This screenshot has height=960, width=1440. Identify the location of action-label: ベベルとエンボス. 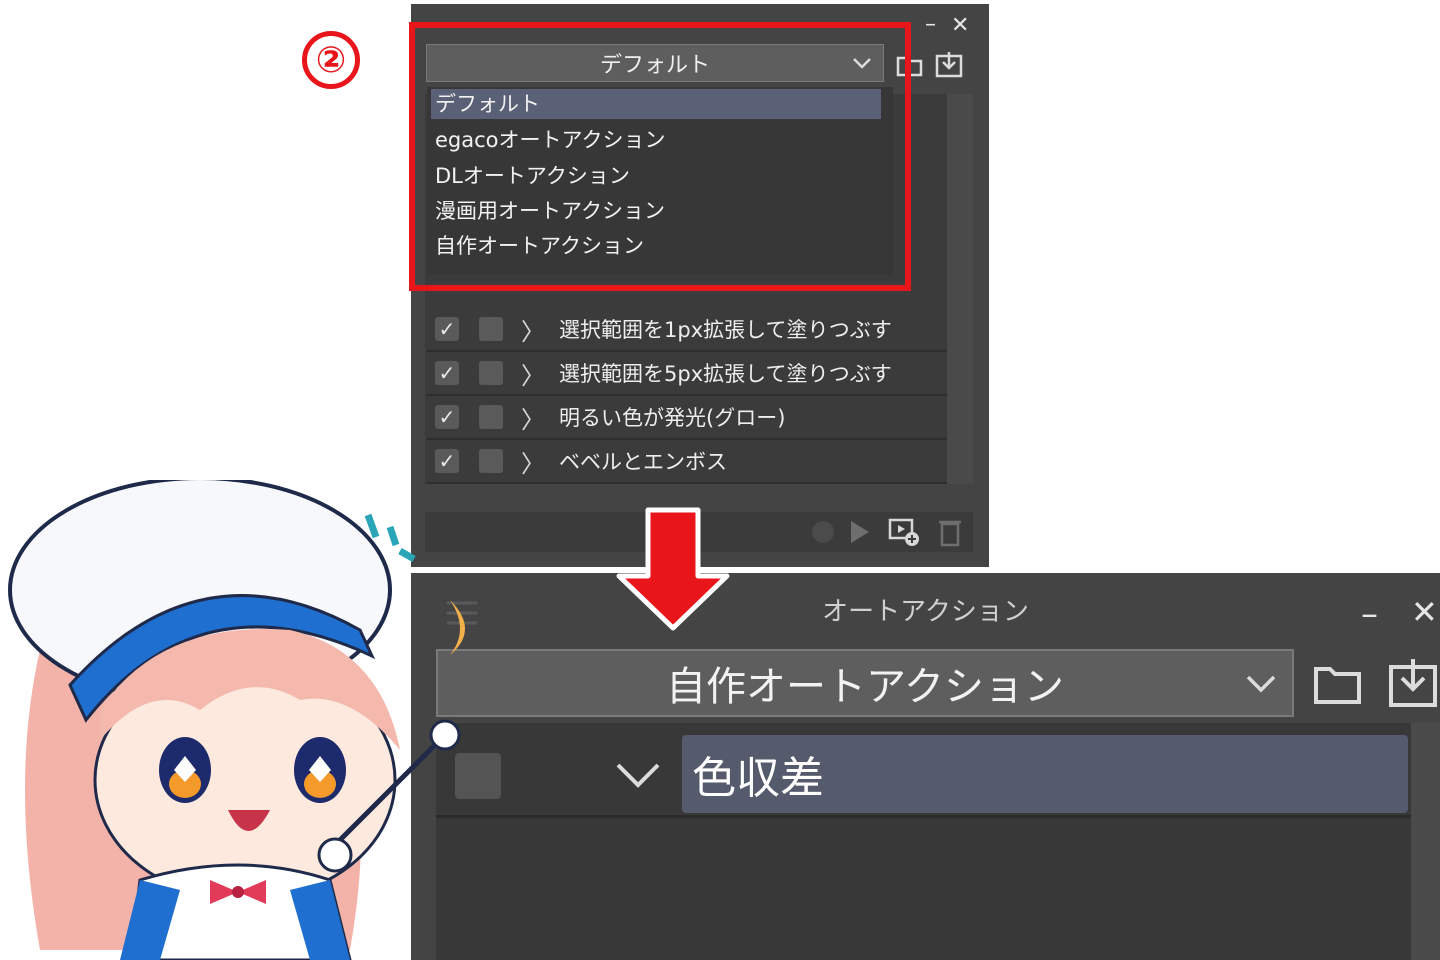
(643, 462).